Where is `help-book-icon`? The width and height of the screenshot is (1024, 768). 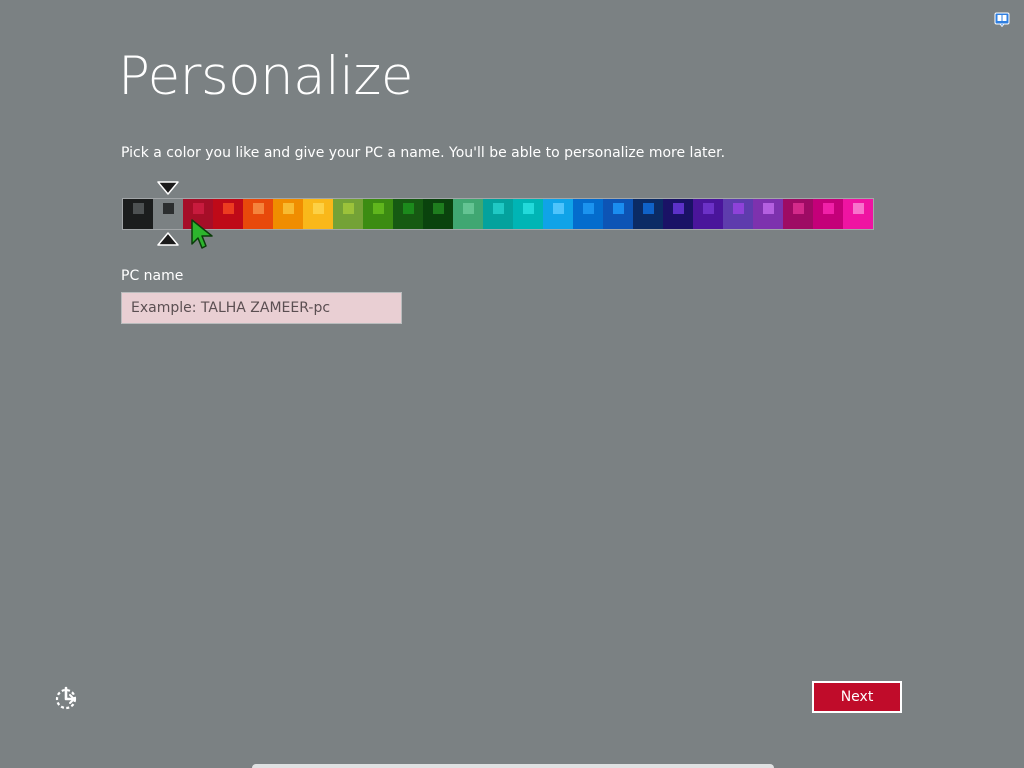
help-book-icon is located at coordinates (1002, 19).